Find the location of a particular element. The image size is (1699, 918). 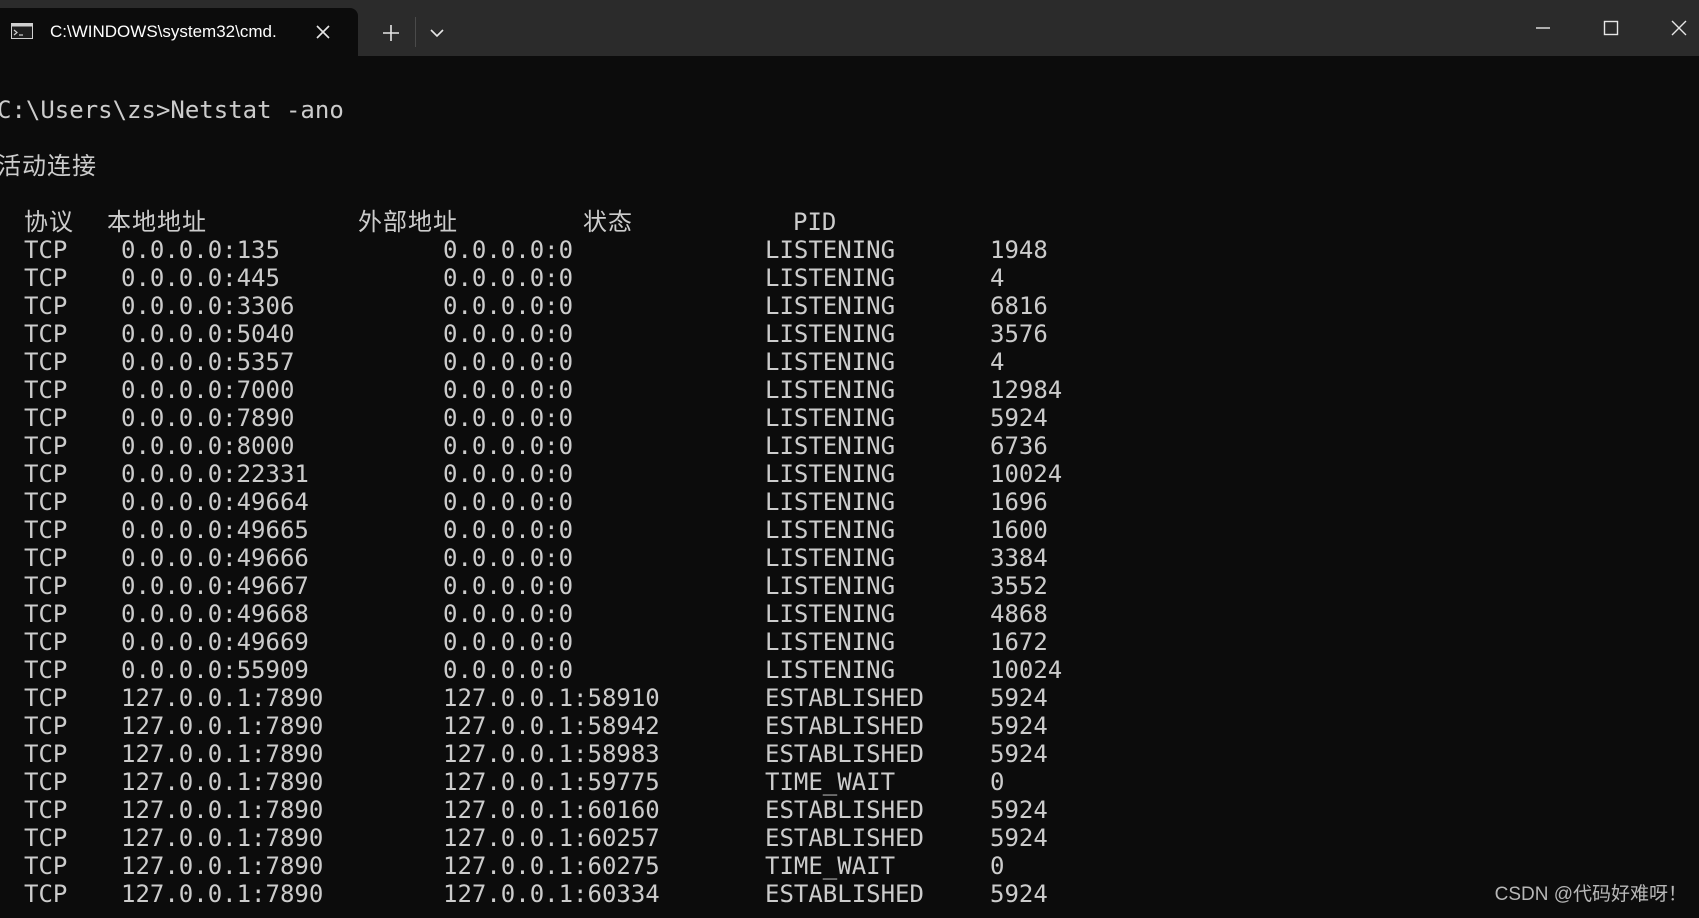

cell-pid: 12984 is located at coordinates (1026, 390).